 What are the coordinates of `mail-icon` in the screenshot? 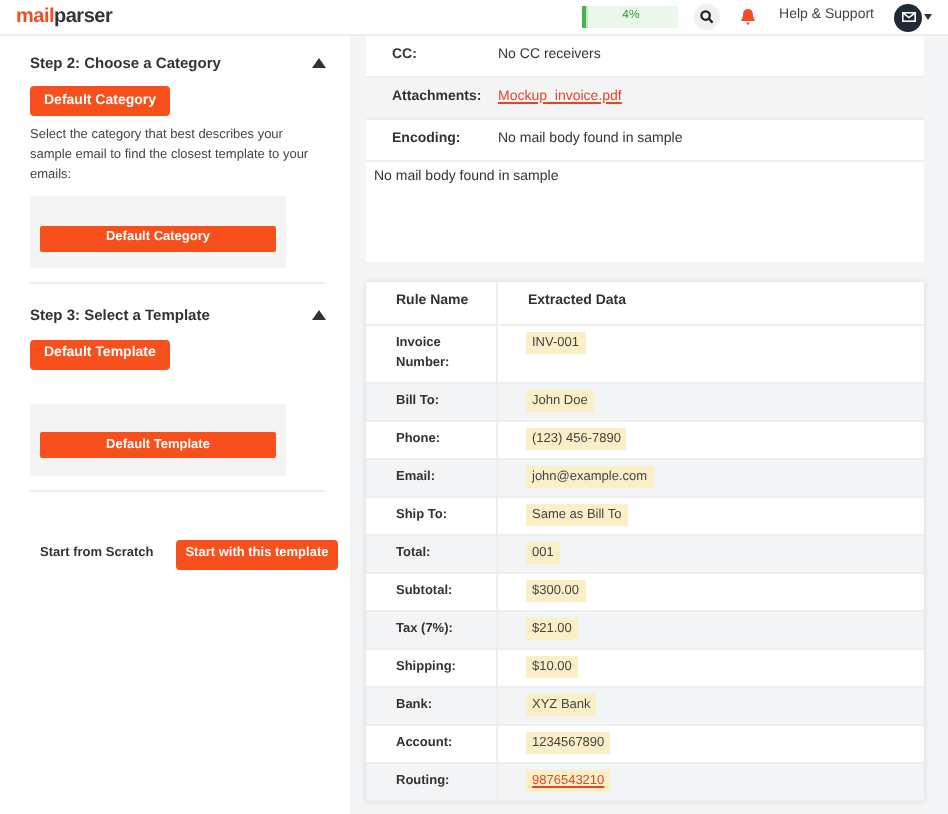 It's located at (908, 17).